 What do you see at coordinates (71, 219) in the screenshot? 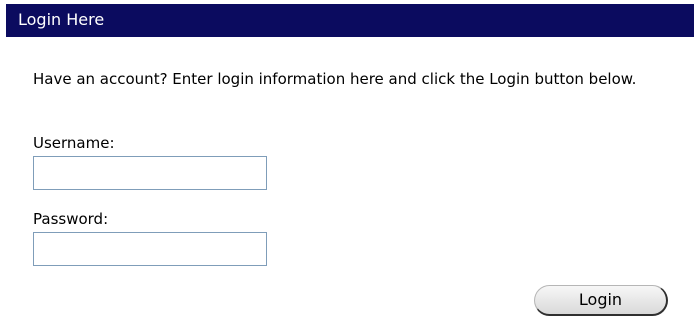
I see `password-label: Password:` at bounding box center [71, 219].